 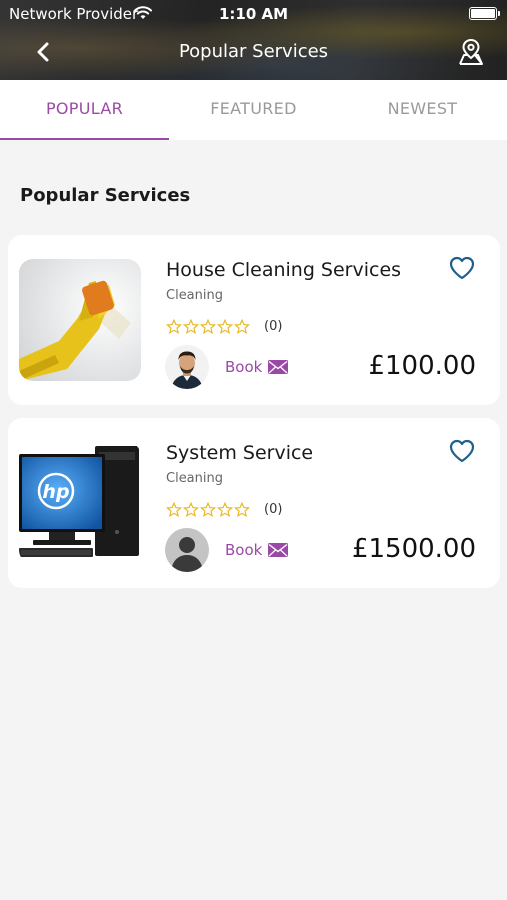 I want to click on status-bar: Network Provider 1:10 AM, so click(x=253, y=14).